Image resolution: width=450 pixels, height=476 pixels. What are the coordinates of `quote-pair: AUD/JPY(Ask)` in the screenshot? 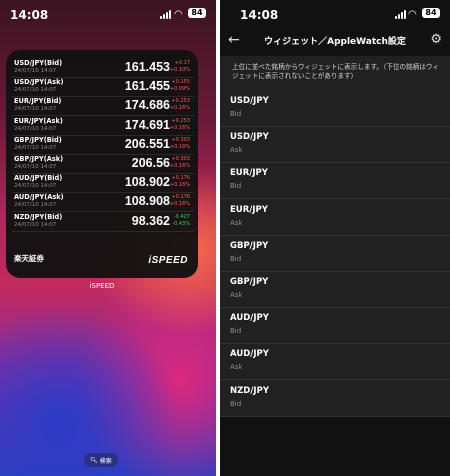 It's located at (39, 197).